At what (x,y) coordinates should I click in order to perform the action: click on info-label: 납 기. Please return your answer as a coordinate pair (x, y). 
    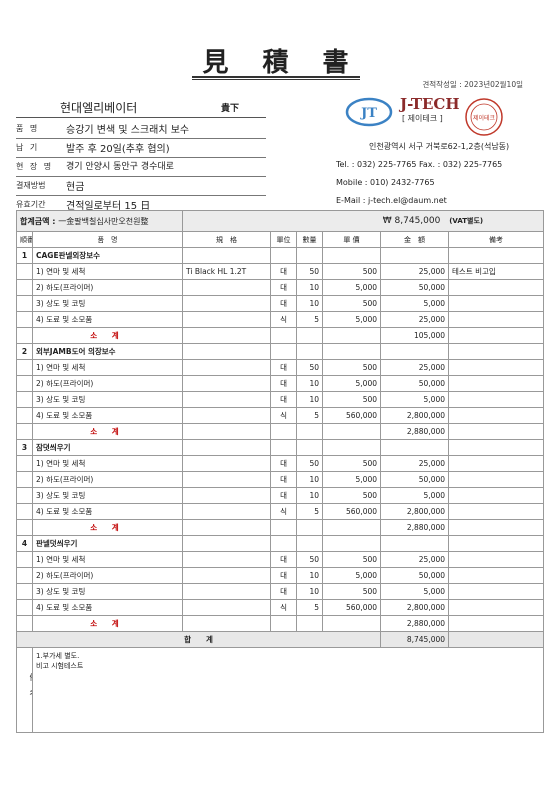
    Looking at the image, I should click on (28, 147).